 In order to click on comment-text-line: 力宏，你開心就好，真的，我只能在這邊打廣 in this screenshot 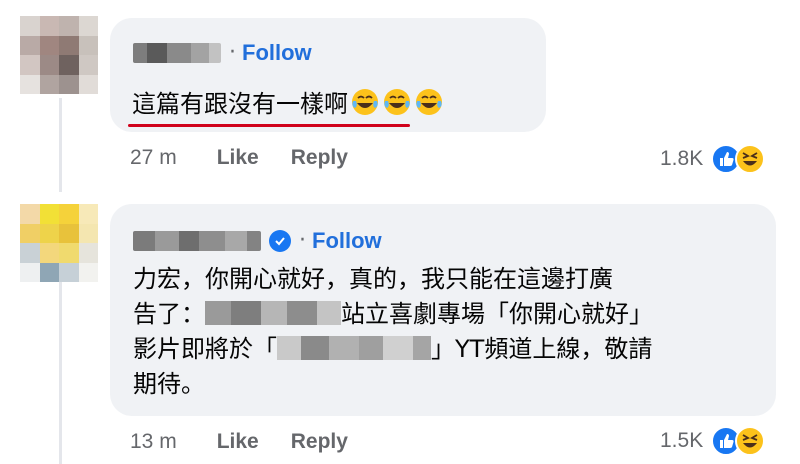, I will do `click(373, 279)`.